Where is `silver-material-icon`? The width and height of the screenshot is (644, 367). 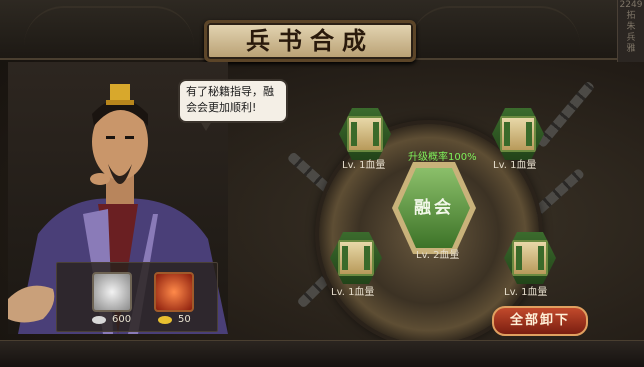
silver-material-icon is located at coordinates (112, 292).